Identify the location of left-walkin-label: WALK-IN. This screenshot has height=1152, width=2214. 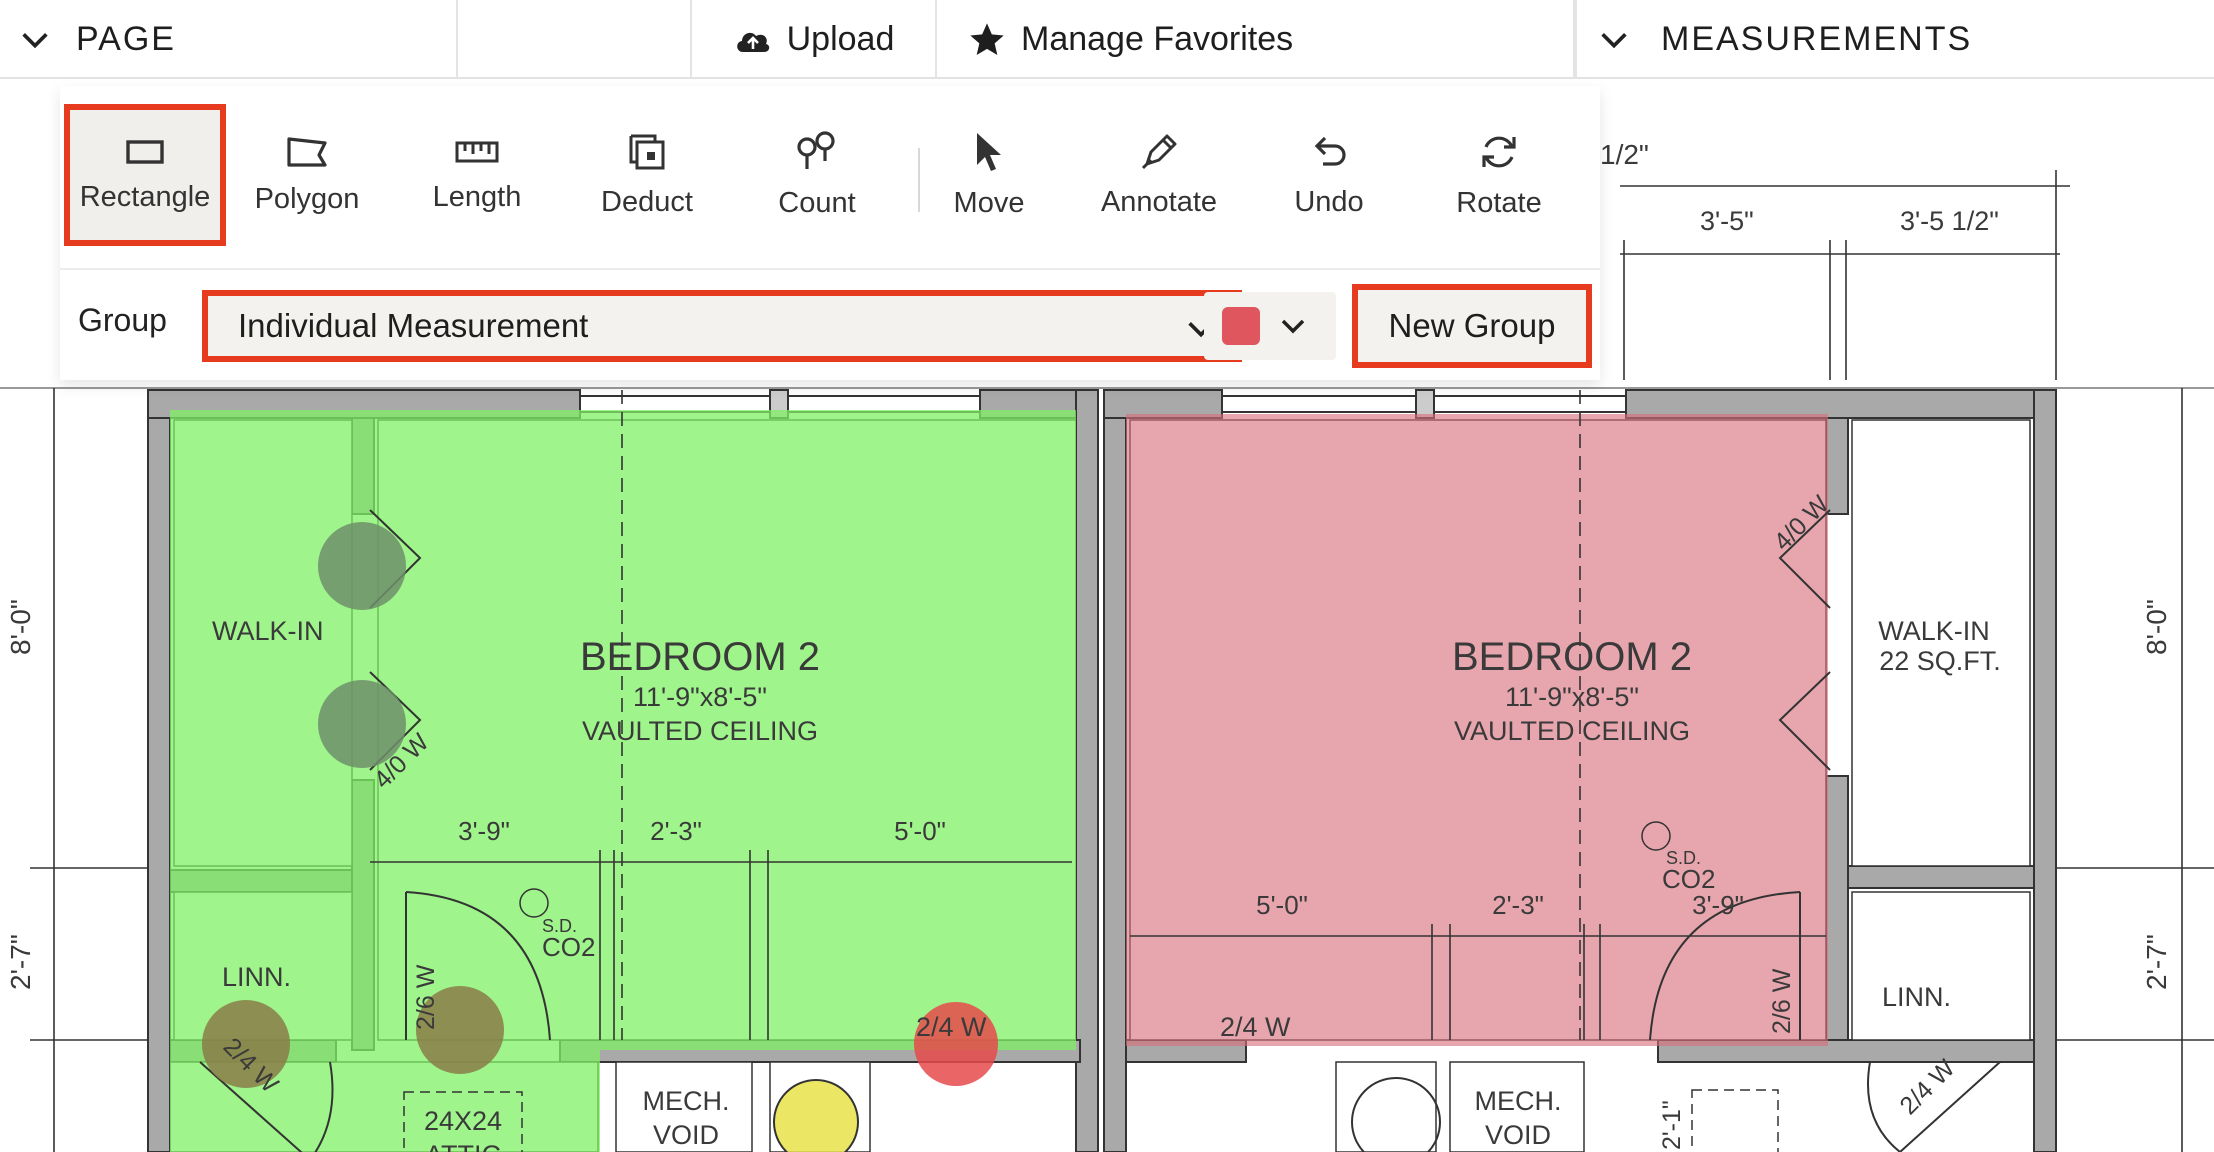
(268, 631).